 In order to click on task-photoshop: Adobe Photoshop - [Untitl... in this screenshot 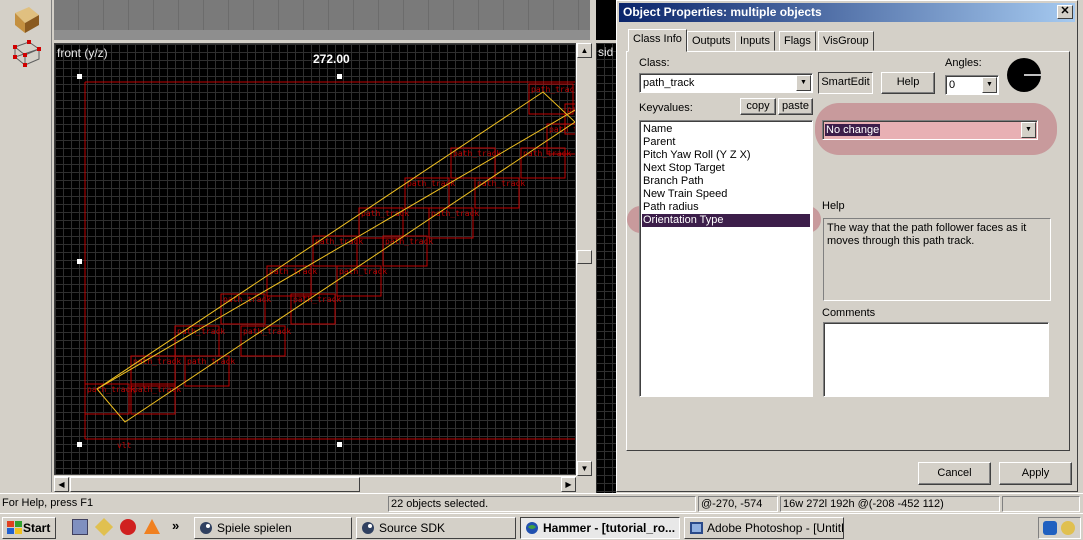, I will do `click(764, 528)`.